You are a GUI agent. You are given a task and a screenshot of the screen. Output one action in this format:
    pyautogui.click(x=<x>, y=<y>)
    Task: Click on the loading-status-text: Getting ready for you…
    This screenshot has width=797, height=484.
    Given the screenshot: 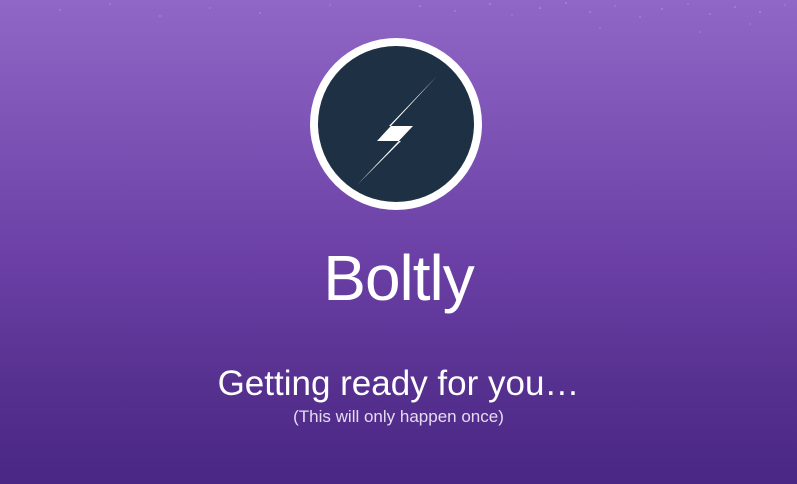 What is the action you would take?
    pyautogui.click(x=398, y=383)
    